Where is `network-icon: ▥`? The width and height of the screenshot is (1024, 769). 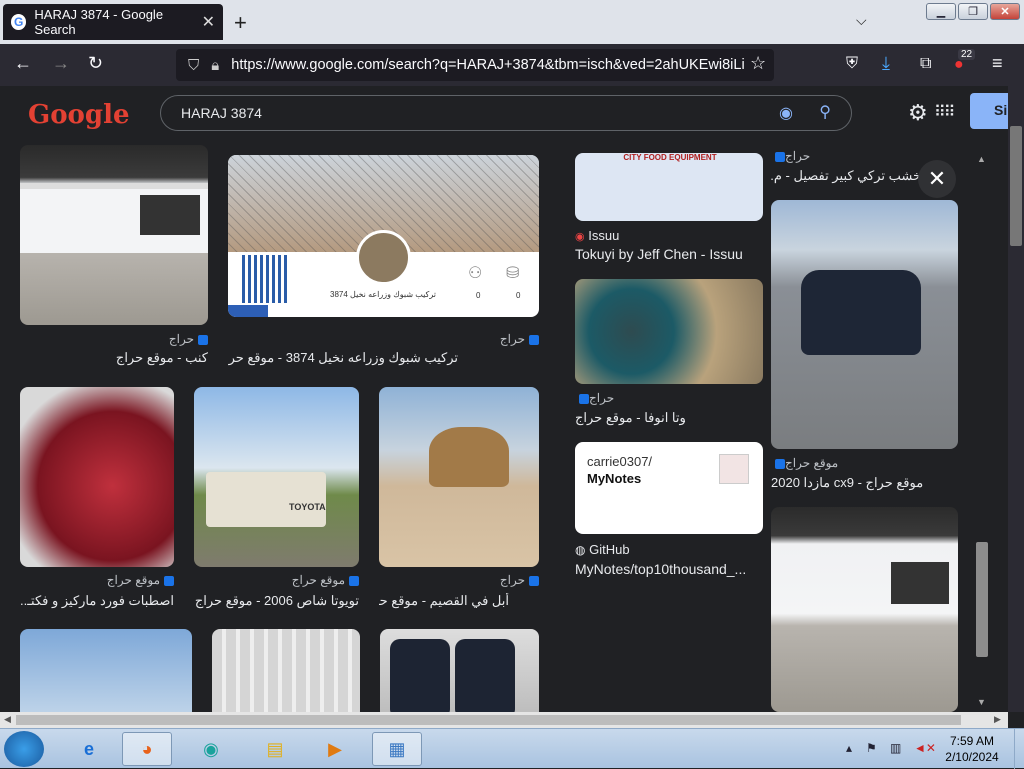
network-icon: ▥ is located at coordinates (895, 748).